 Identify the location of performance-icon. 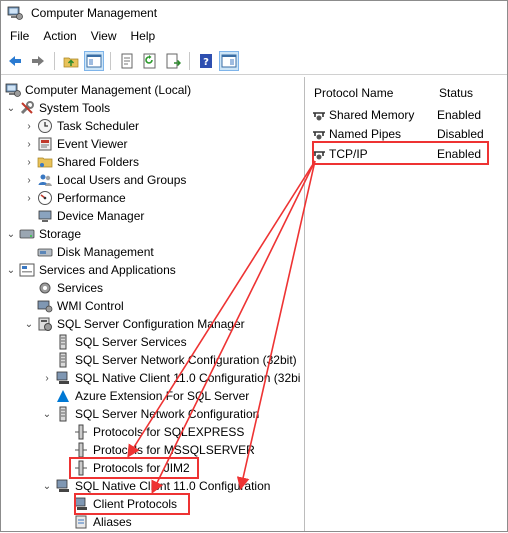
(45, 198).